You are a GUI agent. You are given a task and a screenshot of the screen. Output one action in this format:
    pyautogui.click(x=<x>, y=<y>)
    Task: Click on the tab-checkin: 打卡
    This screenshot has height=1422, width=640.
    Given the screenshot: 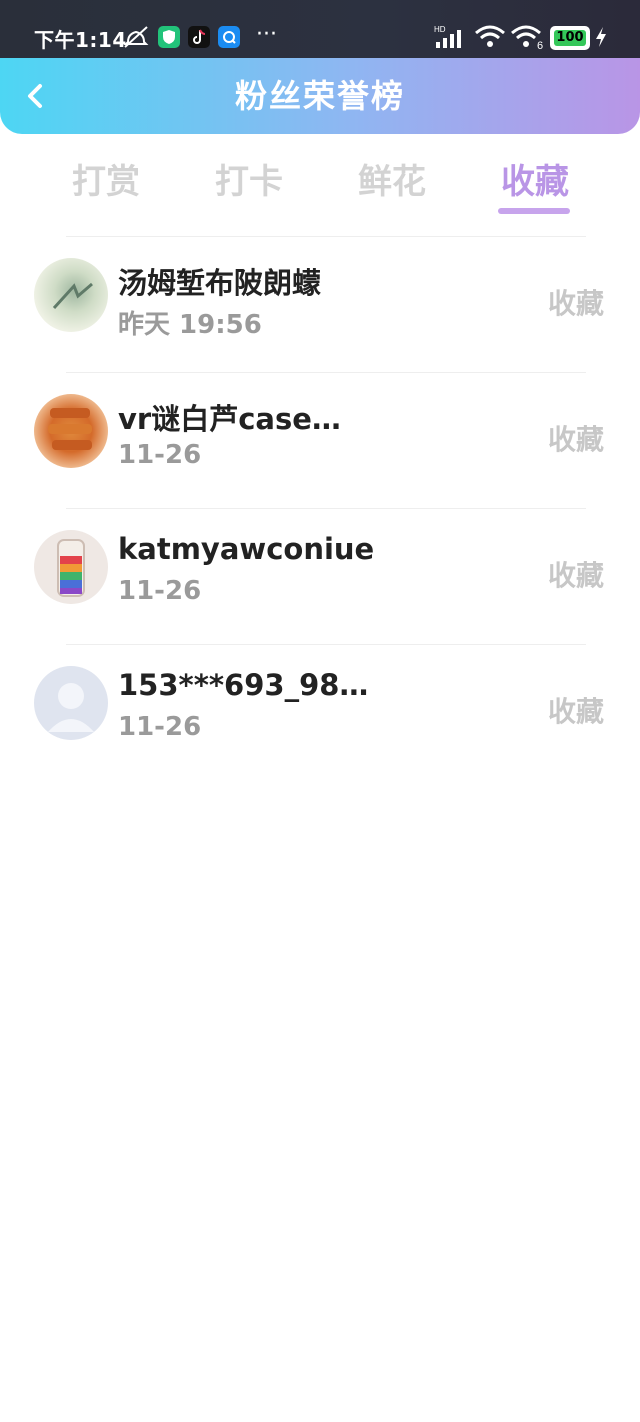 What is the action you would take?
    pyautogui.click(x=249, y=178)
    